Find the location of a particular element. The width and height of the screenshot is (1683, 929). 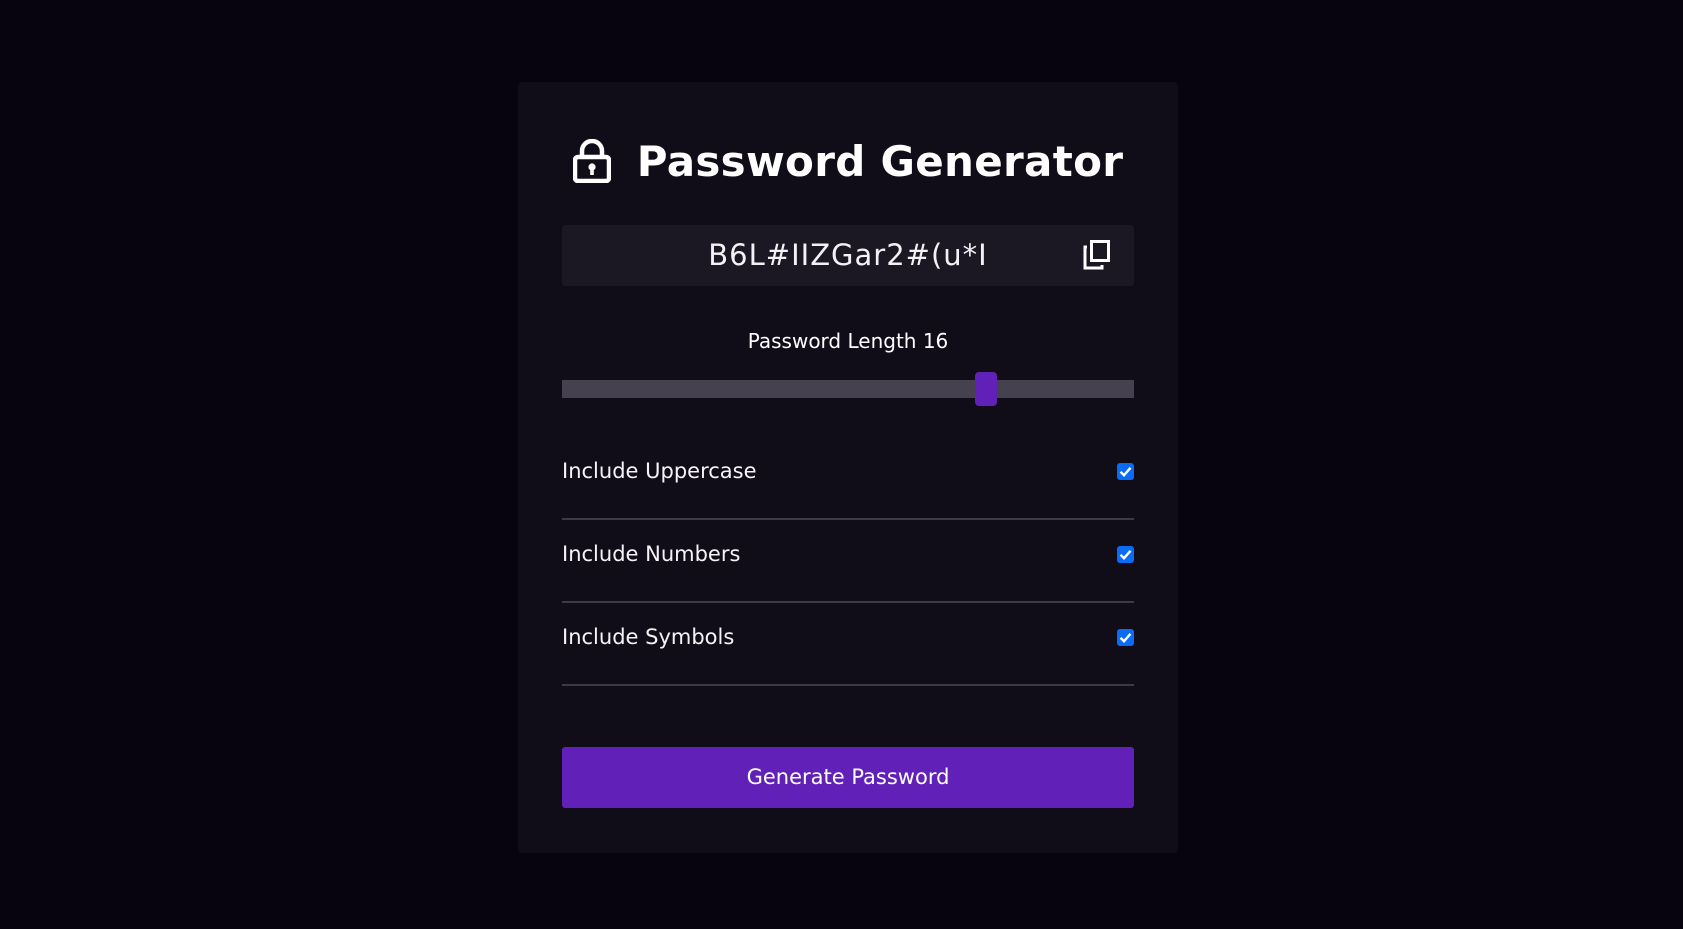

option-uppercase: Include Uppercase is located at coordinates (848, 478).